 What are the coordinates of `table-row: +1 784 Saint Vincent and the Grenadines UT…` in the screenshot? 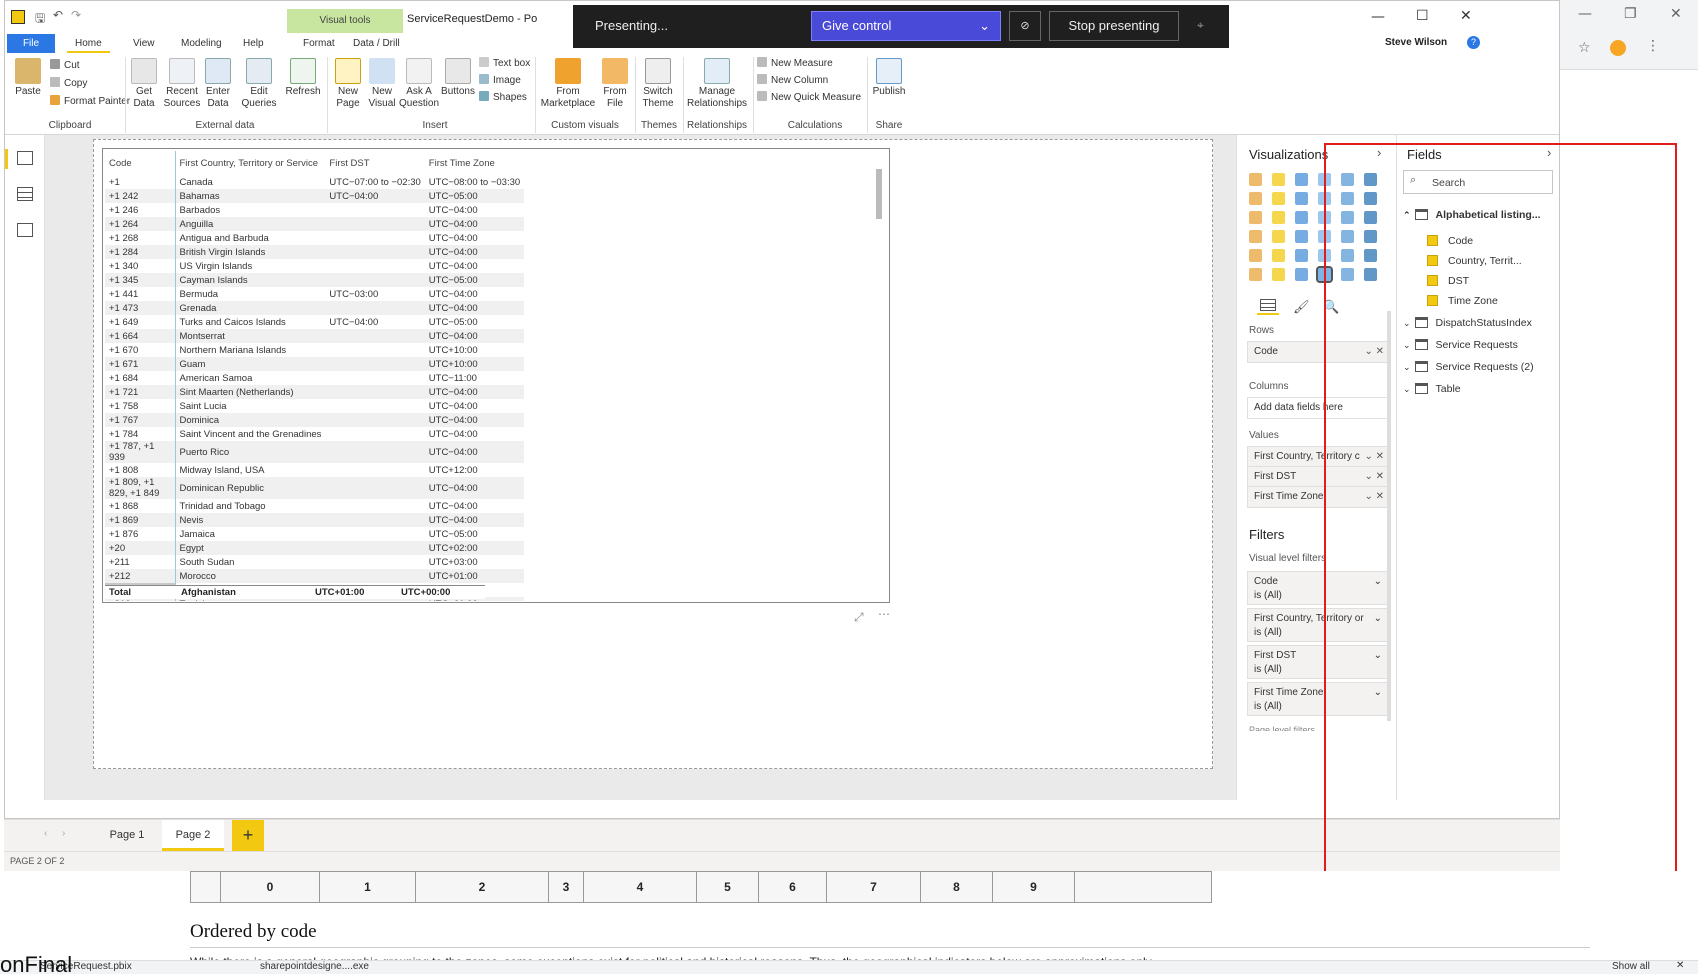 It's located at (314, 434).